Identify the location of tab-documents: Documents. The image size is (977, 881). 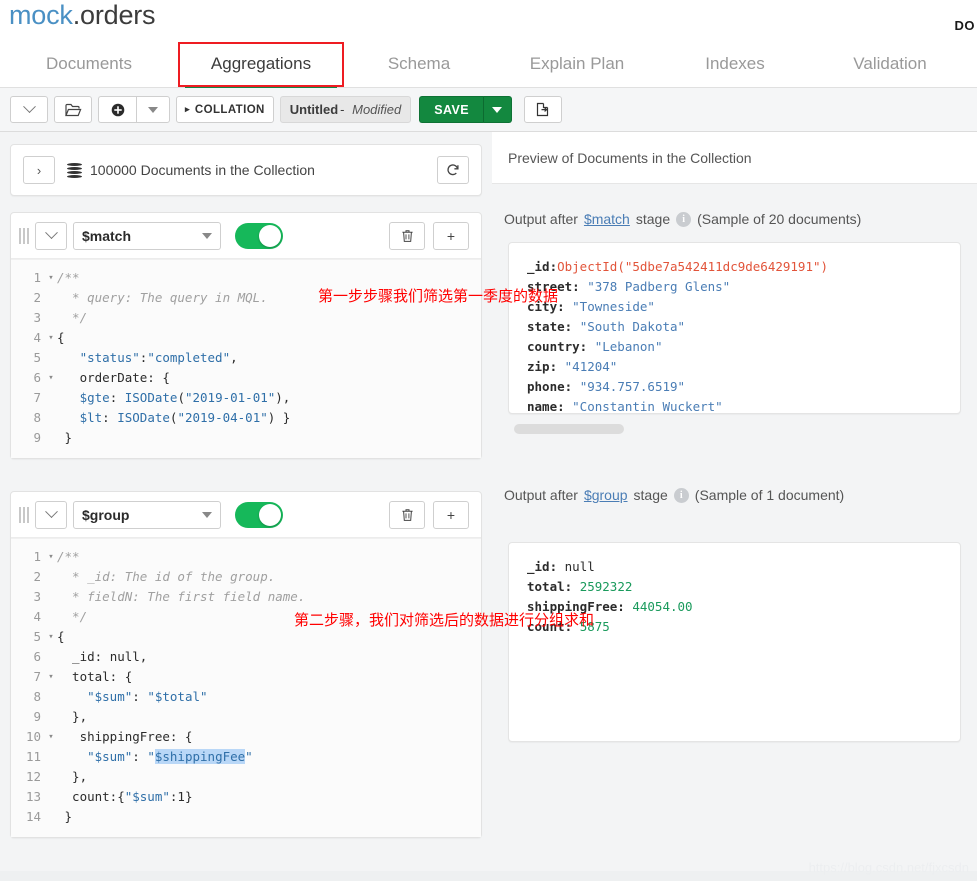
(89, 65).